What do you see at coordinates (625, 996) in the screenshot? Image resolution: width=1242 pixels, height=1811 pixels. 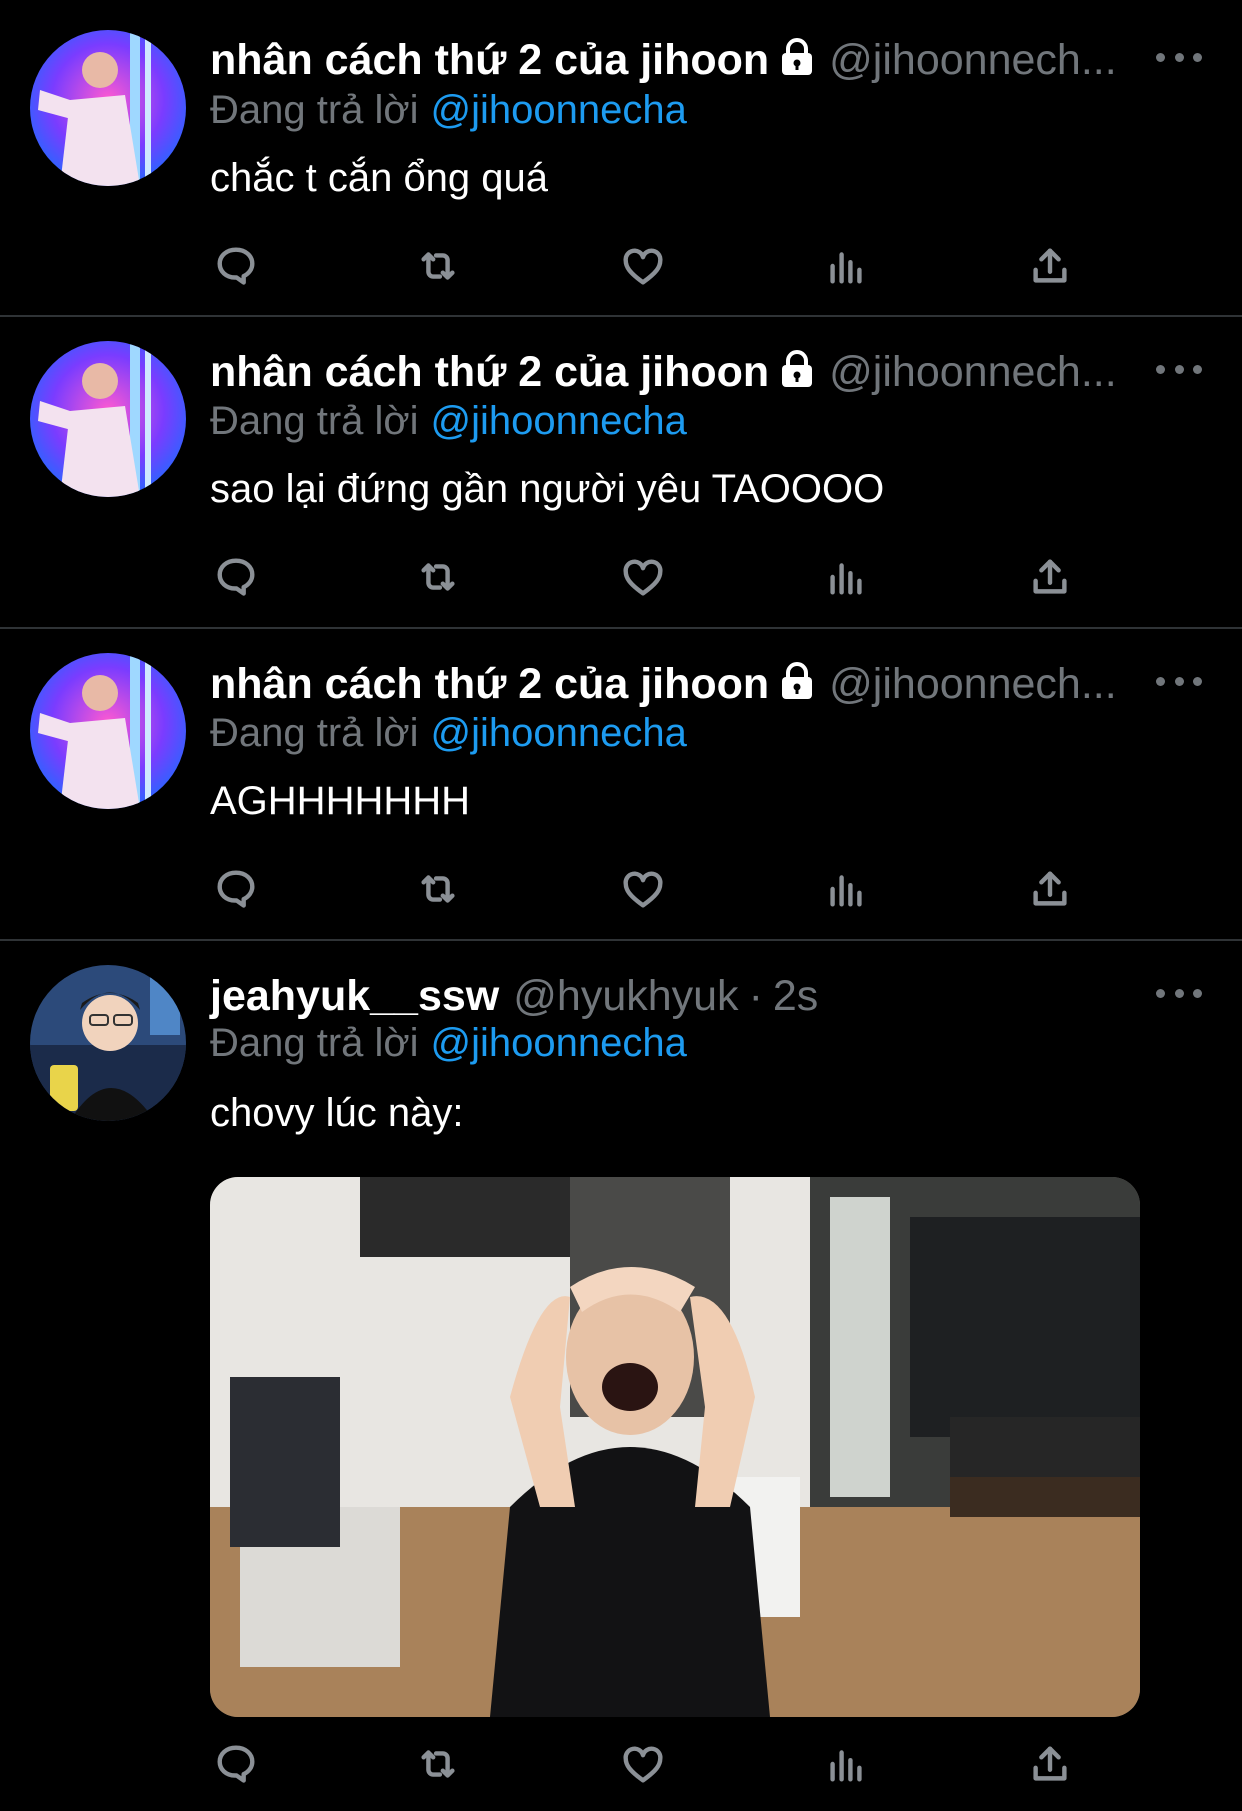 I see `username: @hyukhyuk` at bounding box center [625, 996].